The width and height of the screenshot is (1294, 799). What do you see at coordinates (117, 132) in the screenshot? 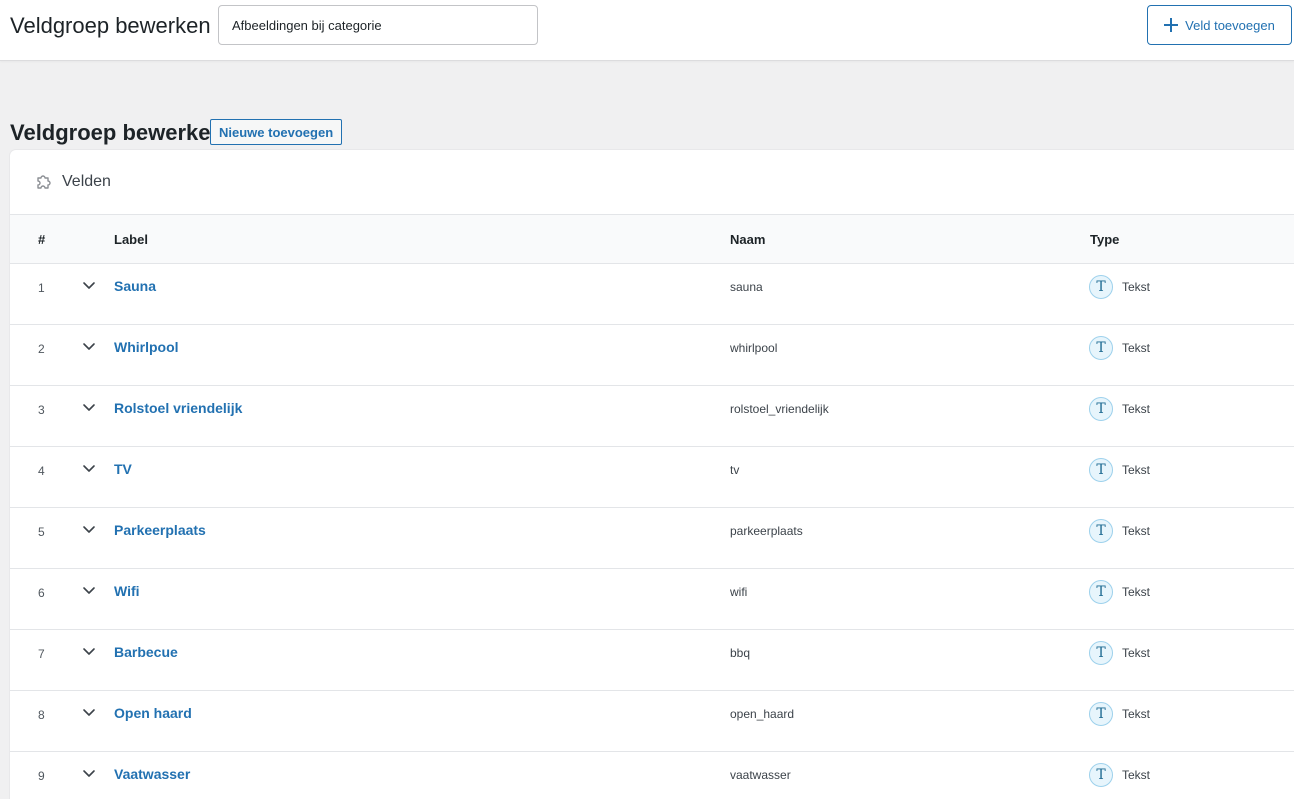
I see `page-title: Veldgroep bewerken` at bounding box center [117, 132].